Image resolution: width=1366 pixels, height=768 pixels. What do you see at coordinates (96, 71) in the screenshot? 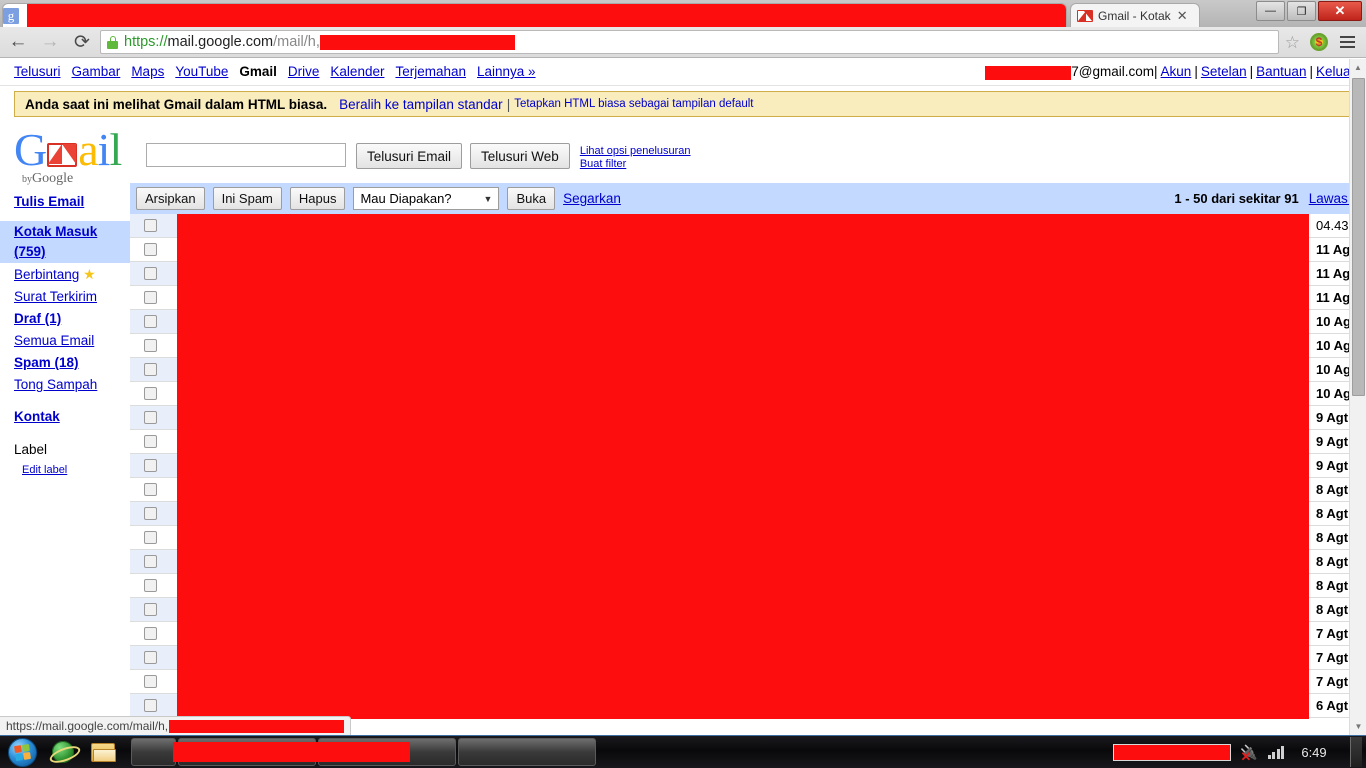
I see `gbar-link-gambar: Gambar` at bounding box center [96, 71].